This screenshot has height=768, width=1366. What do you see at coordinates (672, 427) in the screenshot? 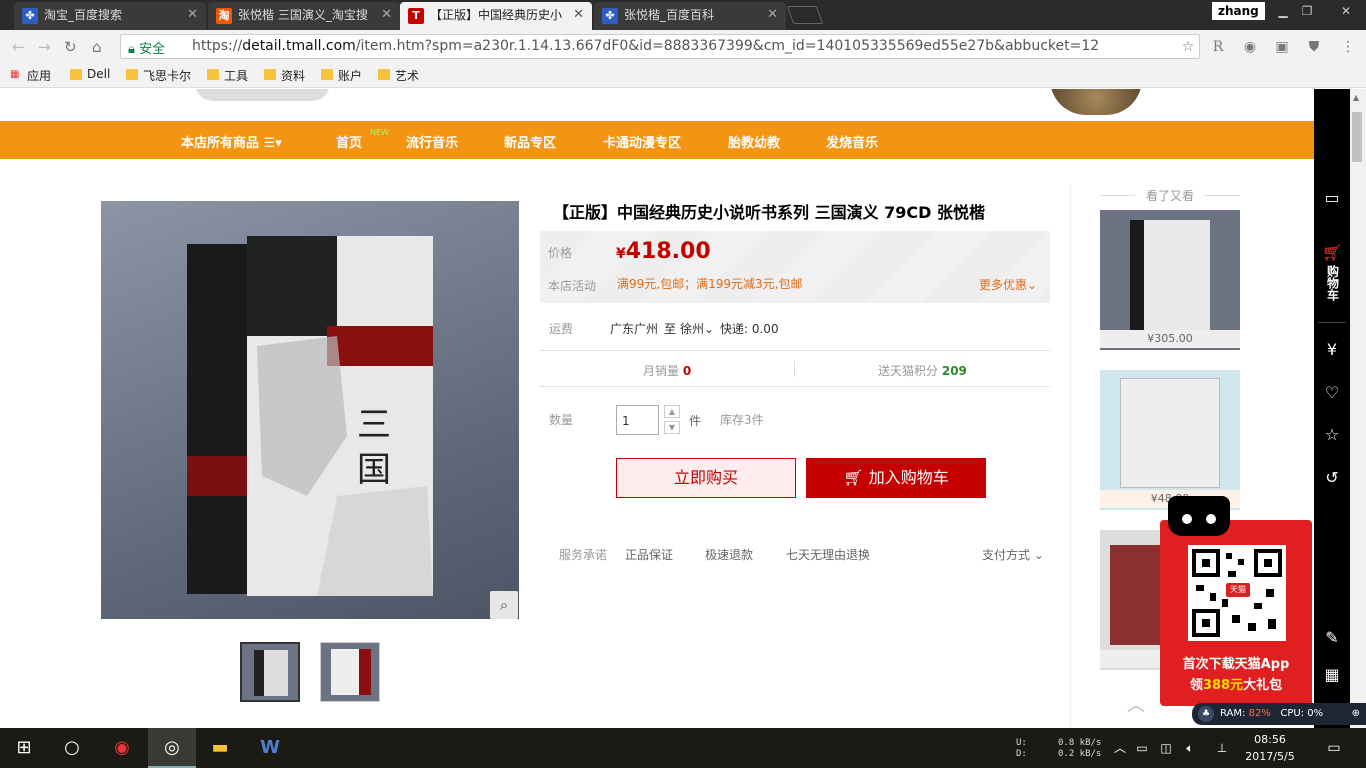
I see `quantity-decrease-icon: ▼` at bounding box center [672, 427].